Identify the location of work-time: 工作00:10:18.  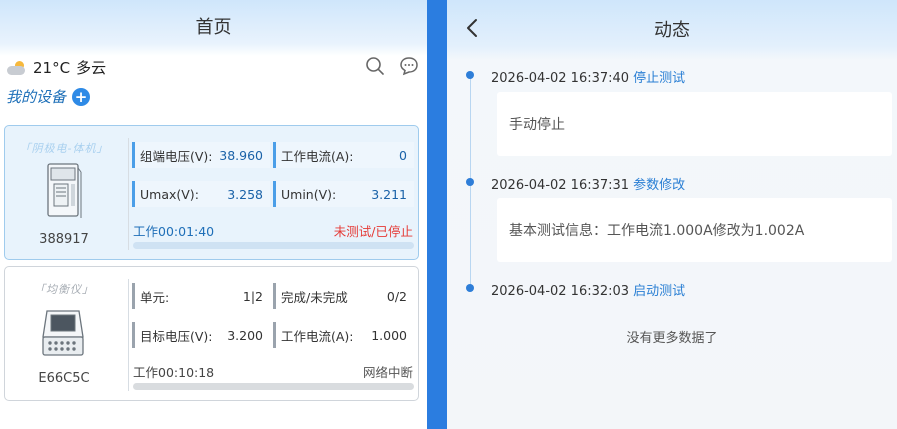
(174, 372).